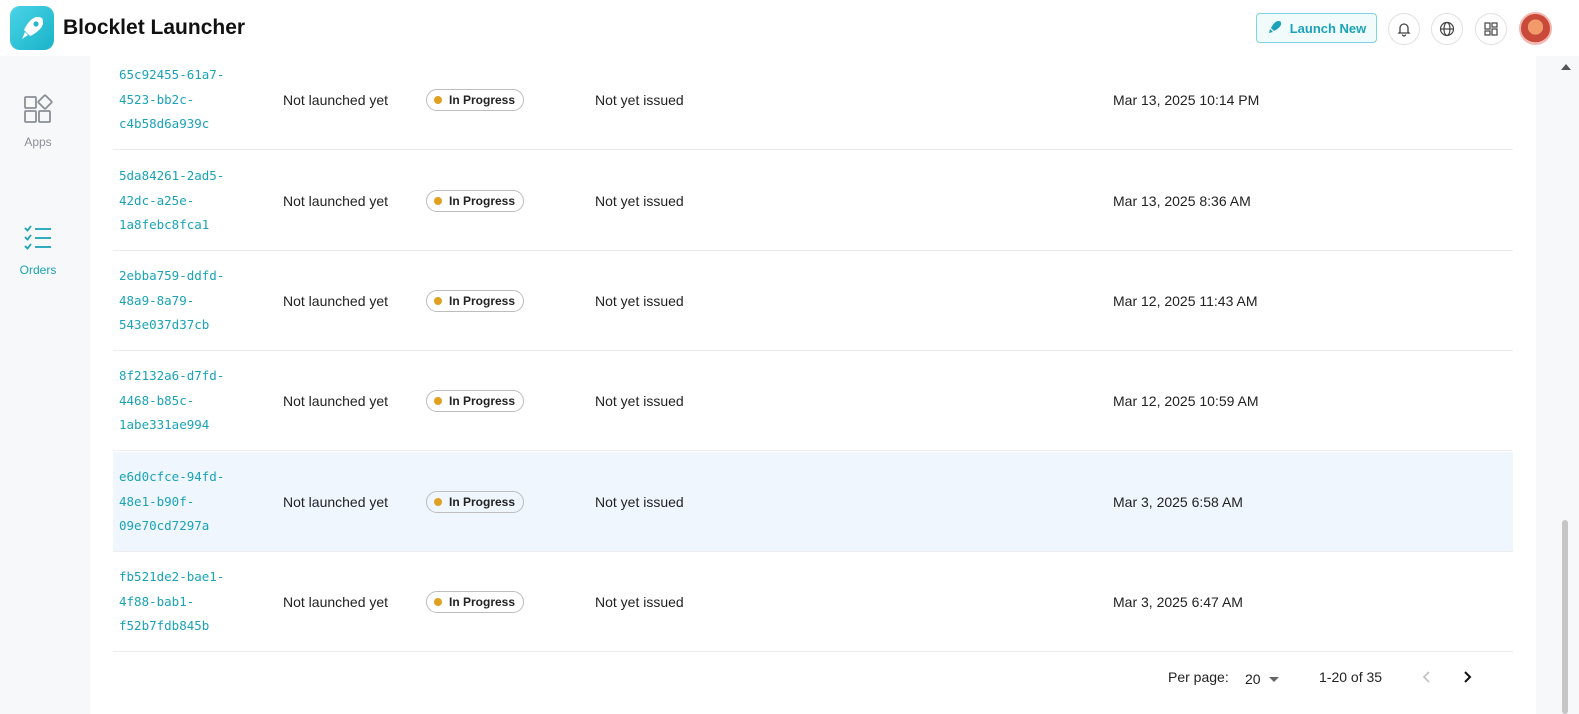 This screenshot has height=714, width=1579. Describe the element at coordinates (1328, 28) in the screenshot. I see `launch-new-label: Launch New` at that location.